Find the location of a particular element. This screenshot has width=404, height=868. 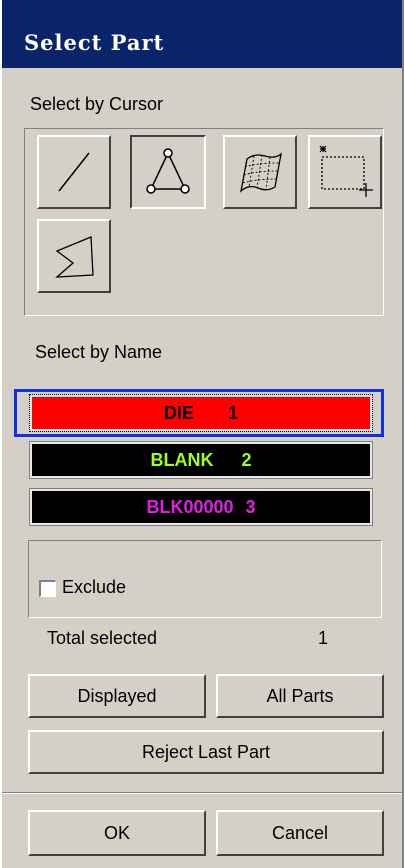

part-item-blk00000: BLK00000 3 is located at coordinates (201, 507).